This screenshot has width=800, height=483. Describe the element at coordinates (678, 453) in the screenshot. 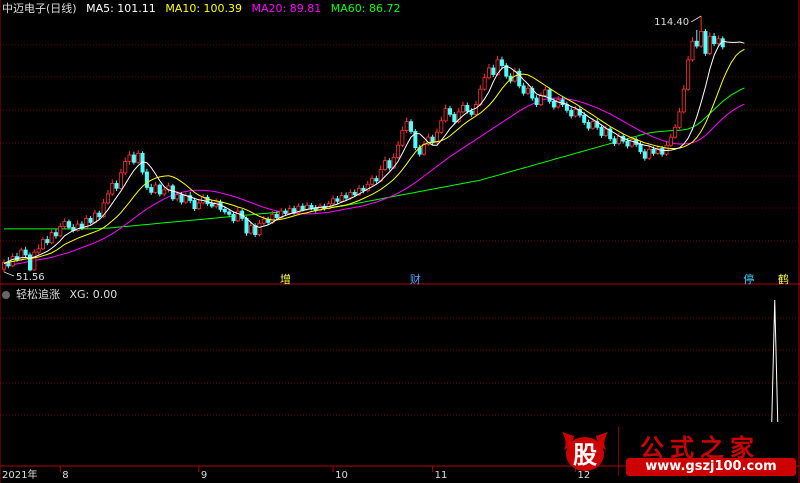

I see `watermark: 股 公式之家 www.gszj100.com` at that location.